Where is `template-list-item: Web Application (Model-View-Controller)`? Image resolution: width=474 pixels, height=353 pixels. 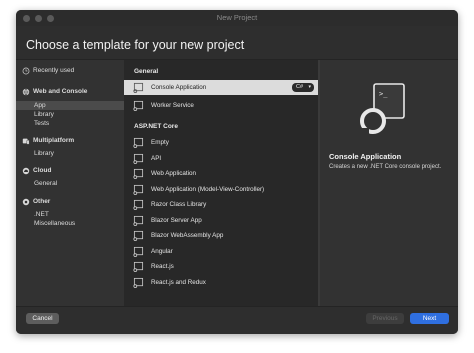 template-list-item: Web Application (Model-View-Controller) is located at coordinates (222, 189).